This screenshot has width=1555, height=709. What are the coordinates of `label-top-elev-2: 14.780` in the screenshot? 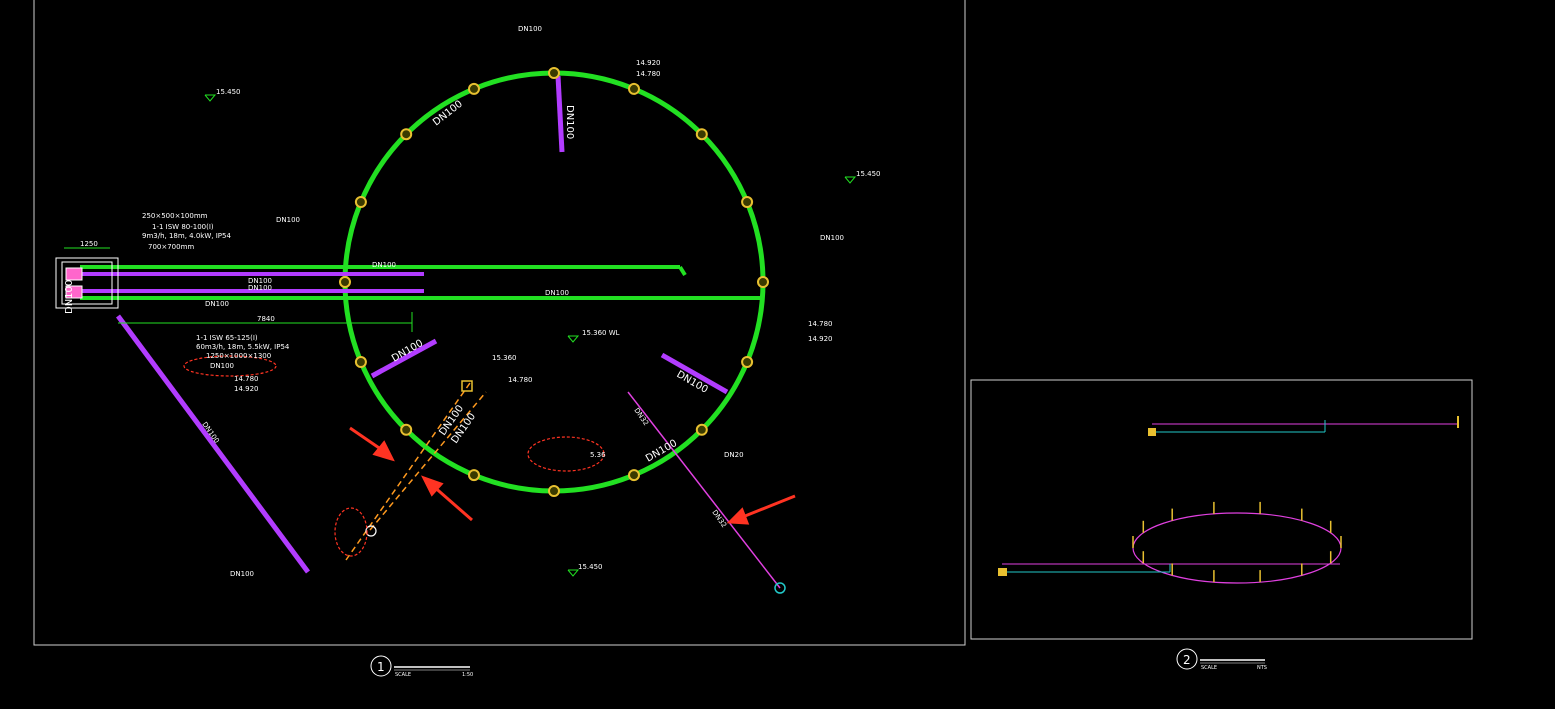 It's located at (648, 74).